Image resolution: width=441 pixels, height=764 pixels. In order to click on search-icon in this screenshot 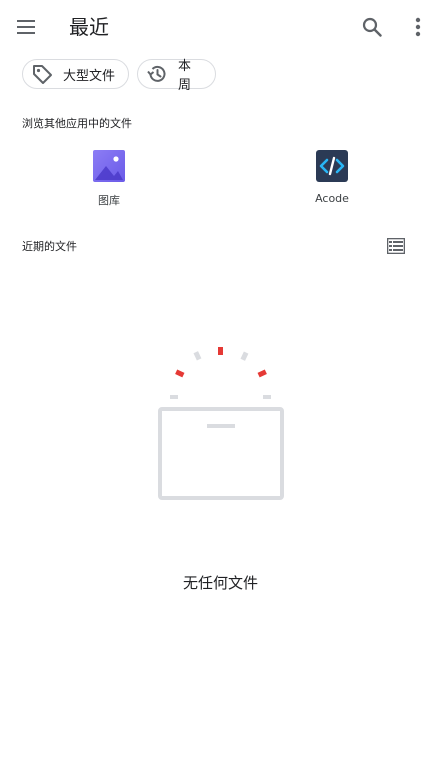, I will do `click(372, 27)`.